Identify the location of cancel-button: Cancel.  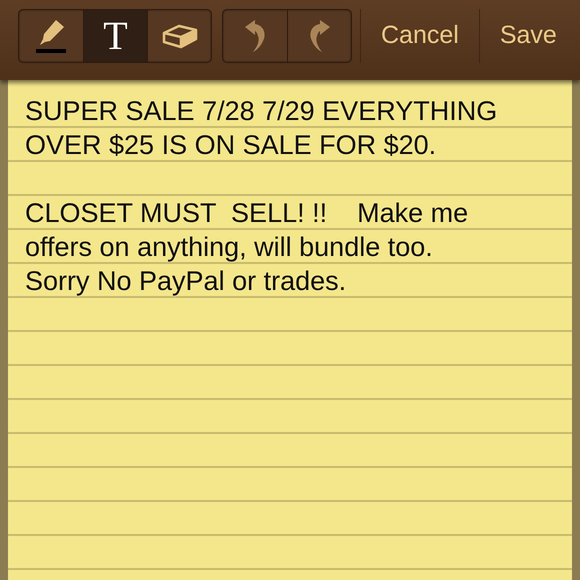
(420, 36).